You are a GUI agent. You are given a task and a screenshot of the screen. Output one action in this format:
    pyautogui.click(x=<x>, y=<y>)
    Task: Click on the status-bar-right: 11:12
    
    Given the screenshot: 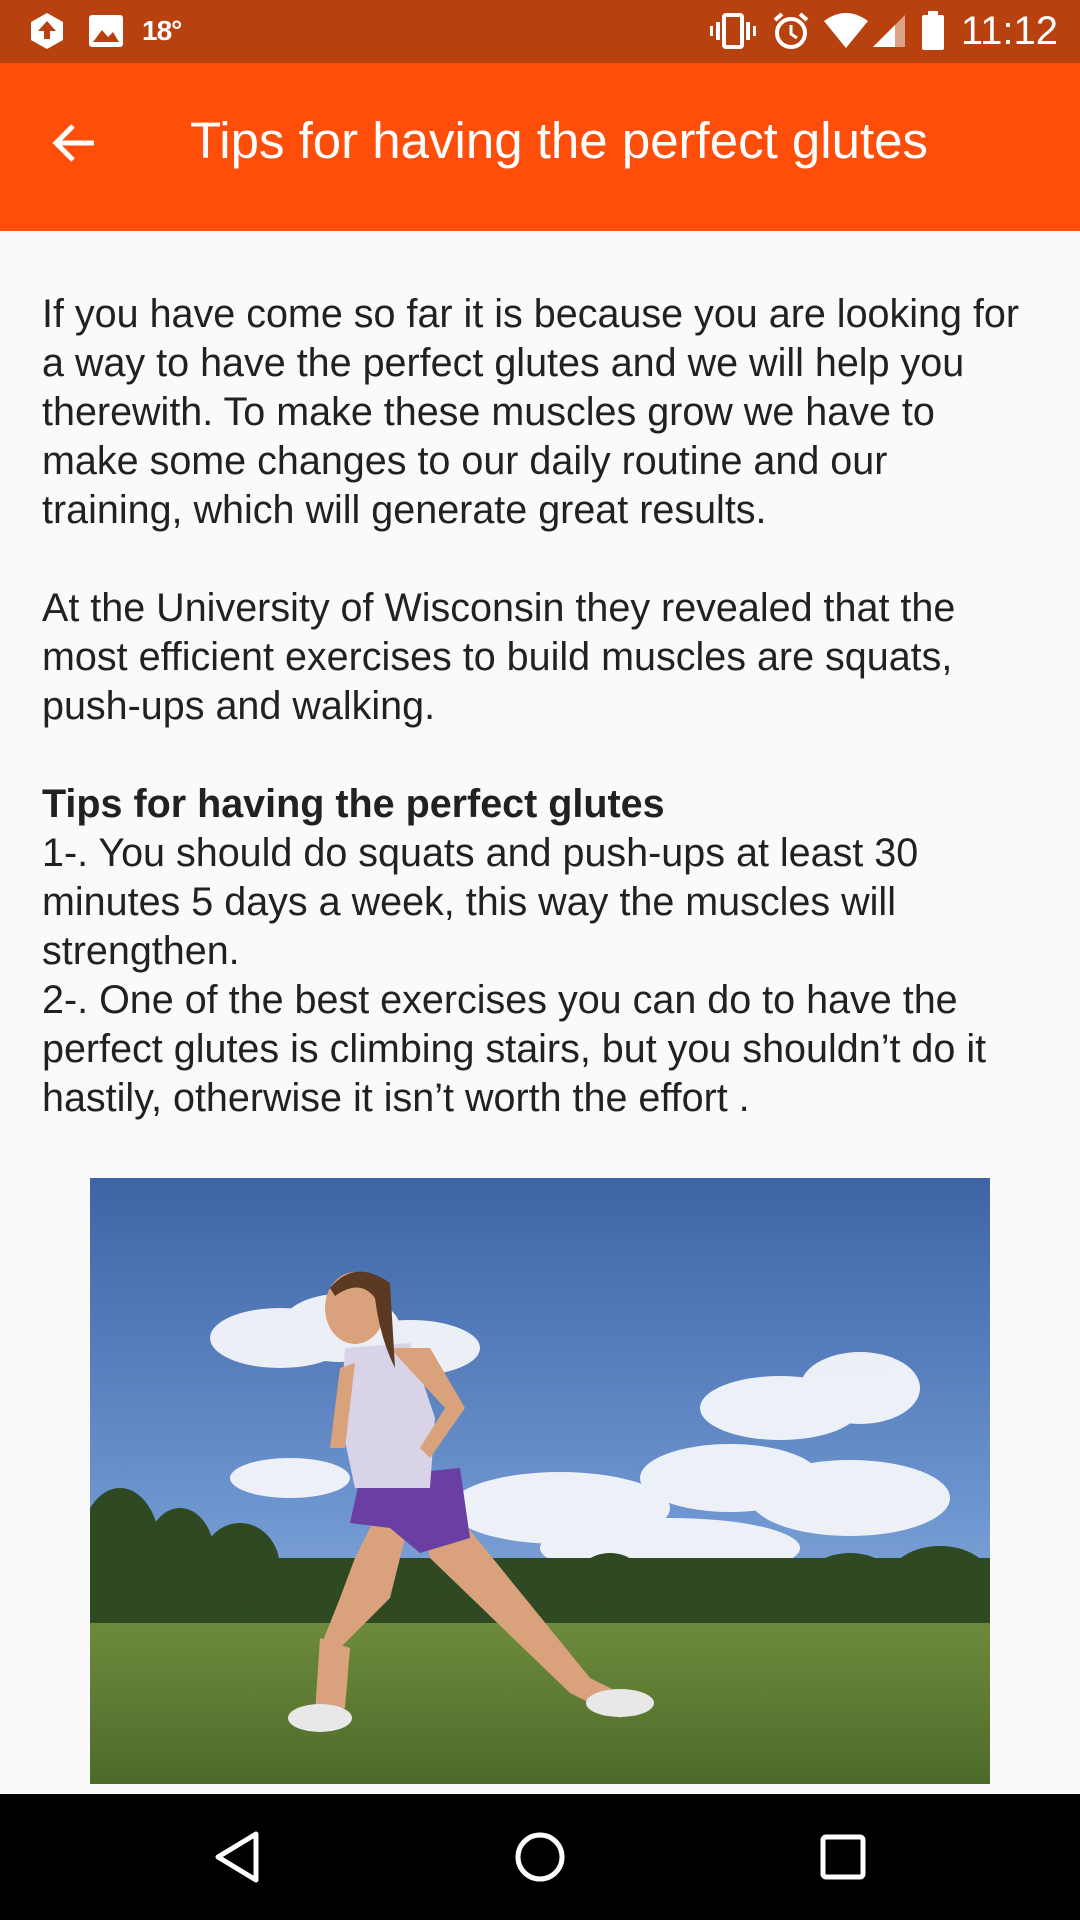 What is the action you would take?
    pyautogui.click(x=883, y=31)
    